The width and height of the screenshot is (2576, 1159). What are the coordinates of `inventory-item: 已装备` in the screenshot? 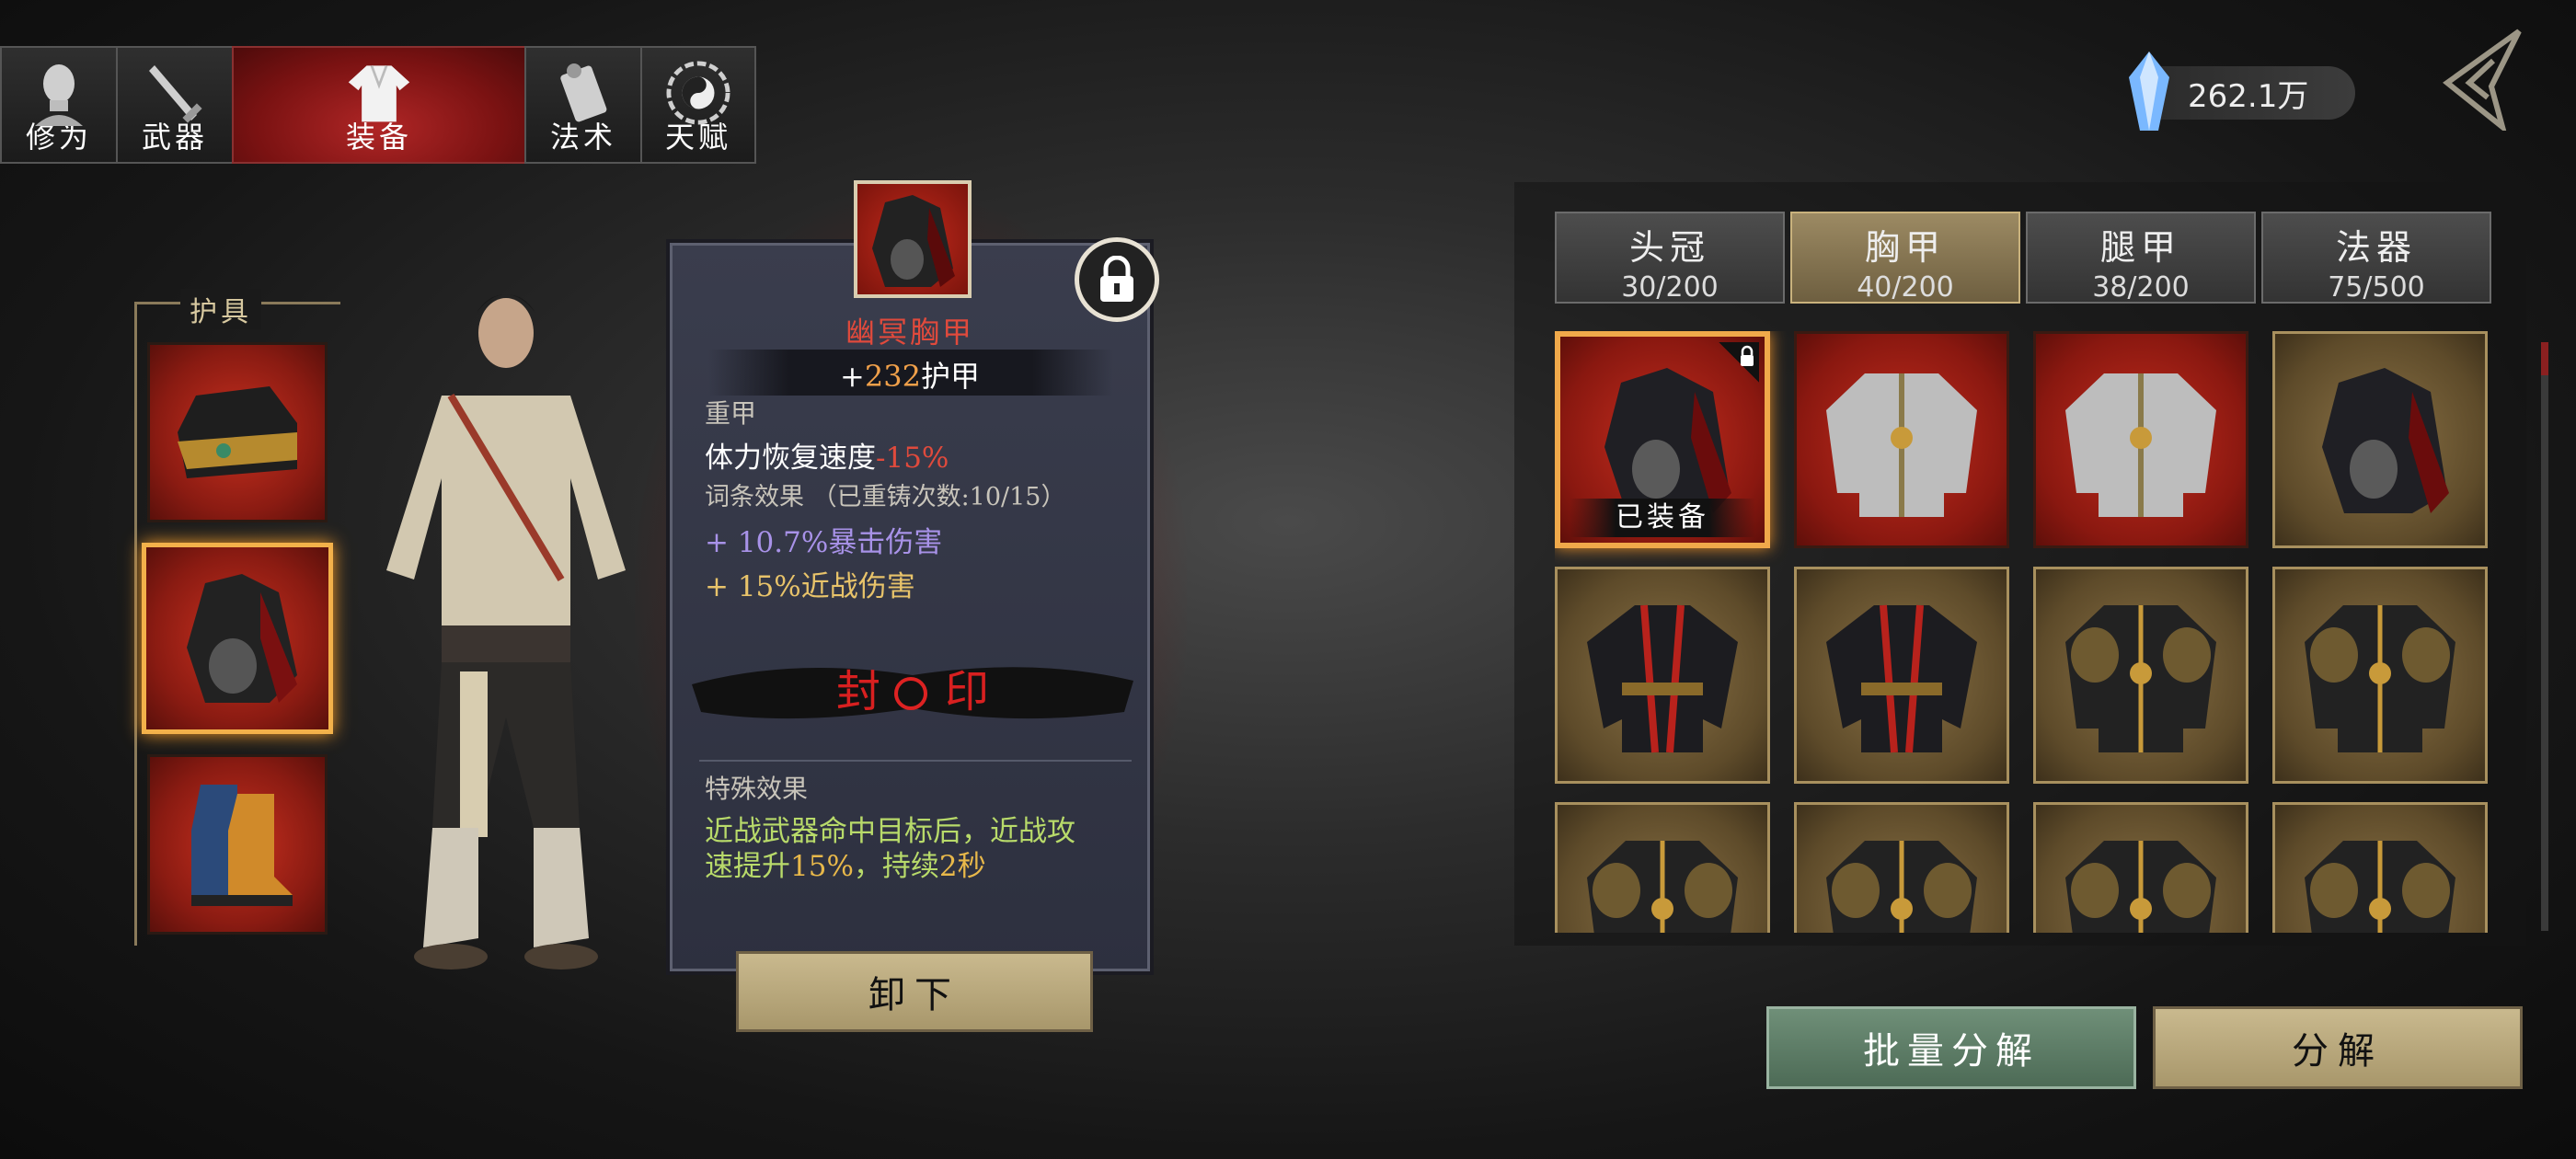 It's located at (1662, 439).